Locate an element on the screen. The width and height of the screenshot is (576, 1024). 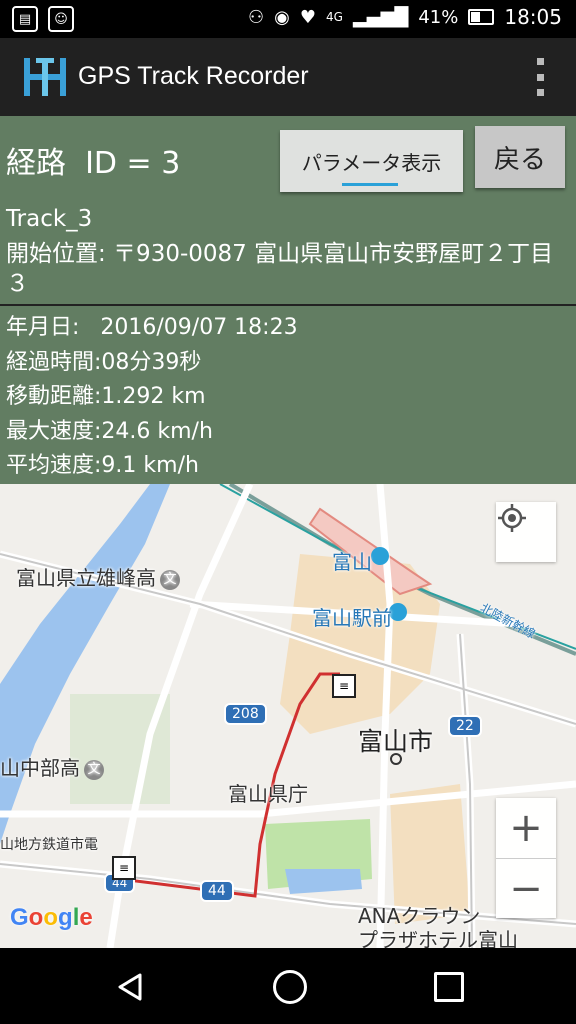
track-start-marker-icon: ≡ is located at coordinates (124, 868).